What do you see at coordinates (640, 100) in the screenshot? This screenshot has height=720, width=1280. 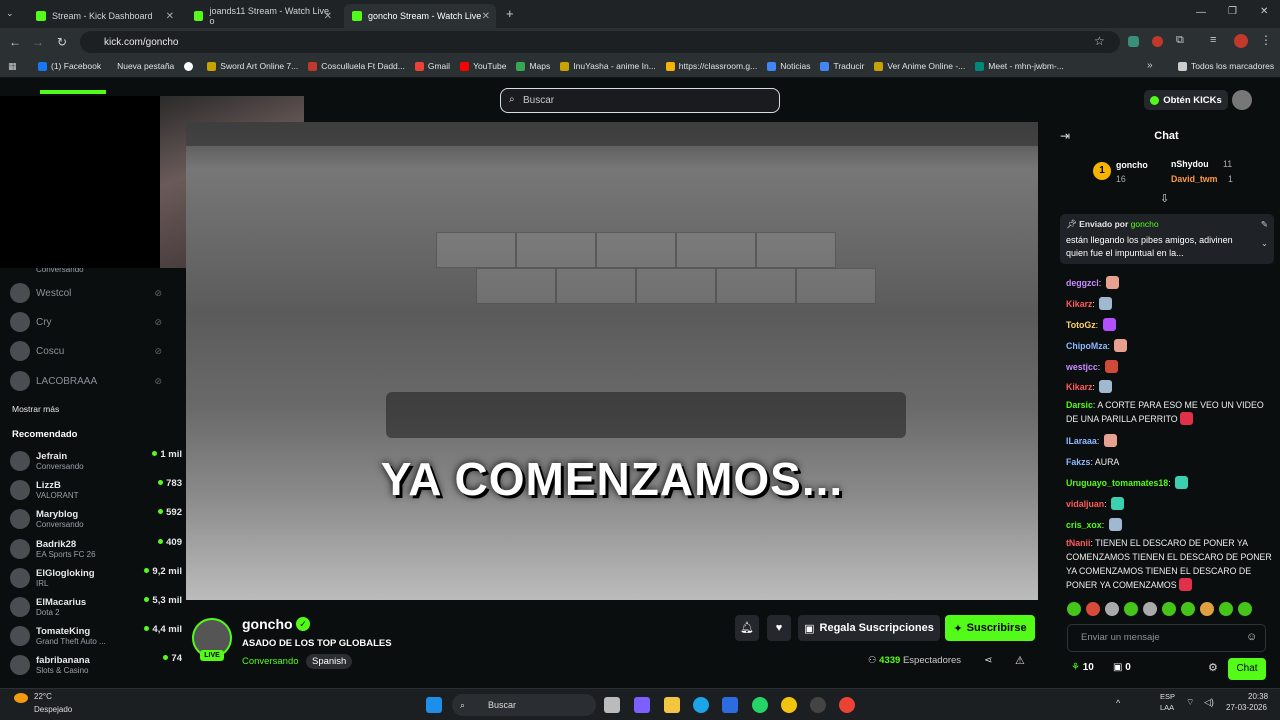 I see `search-input: ⌕ Buscar` at bounding box center [640, 100].